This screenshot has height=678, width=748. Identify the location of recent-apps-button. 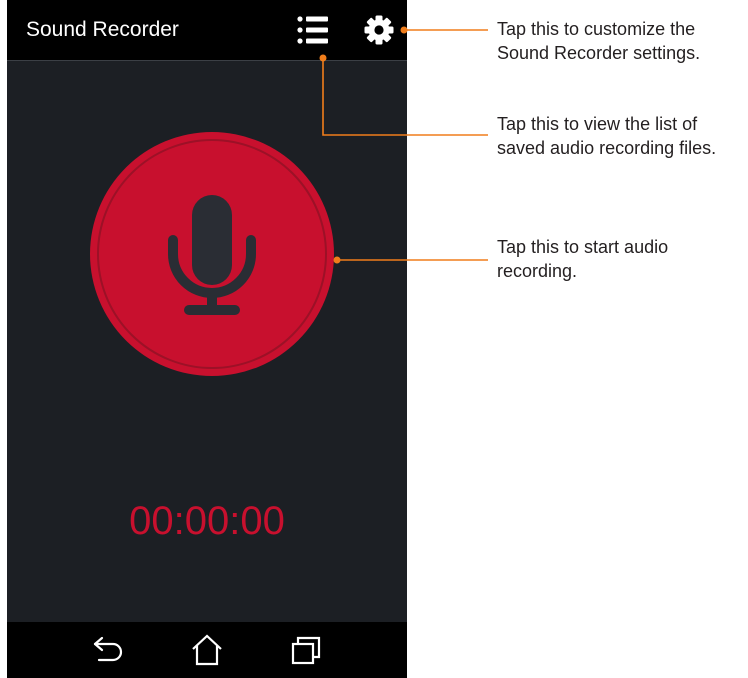
(306, 650).